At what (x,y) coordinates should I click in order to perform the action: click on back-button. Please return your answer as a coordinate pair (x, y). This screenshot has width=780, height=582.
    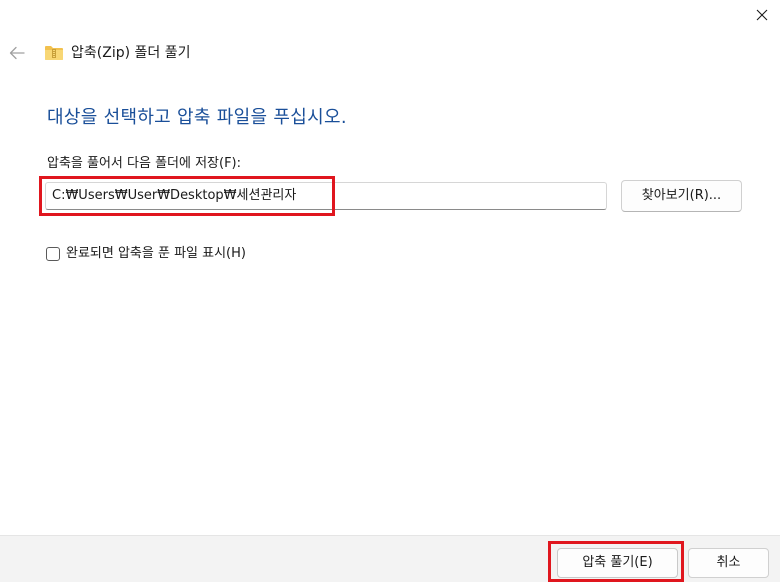
    Looking at the image, I should click on (17, 53).